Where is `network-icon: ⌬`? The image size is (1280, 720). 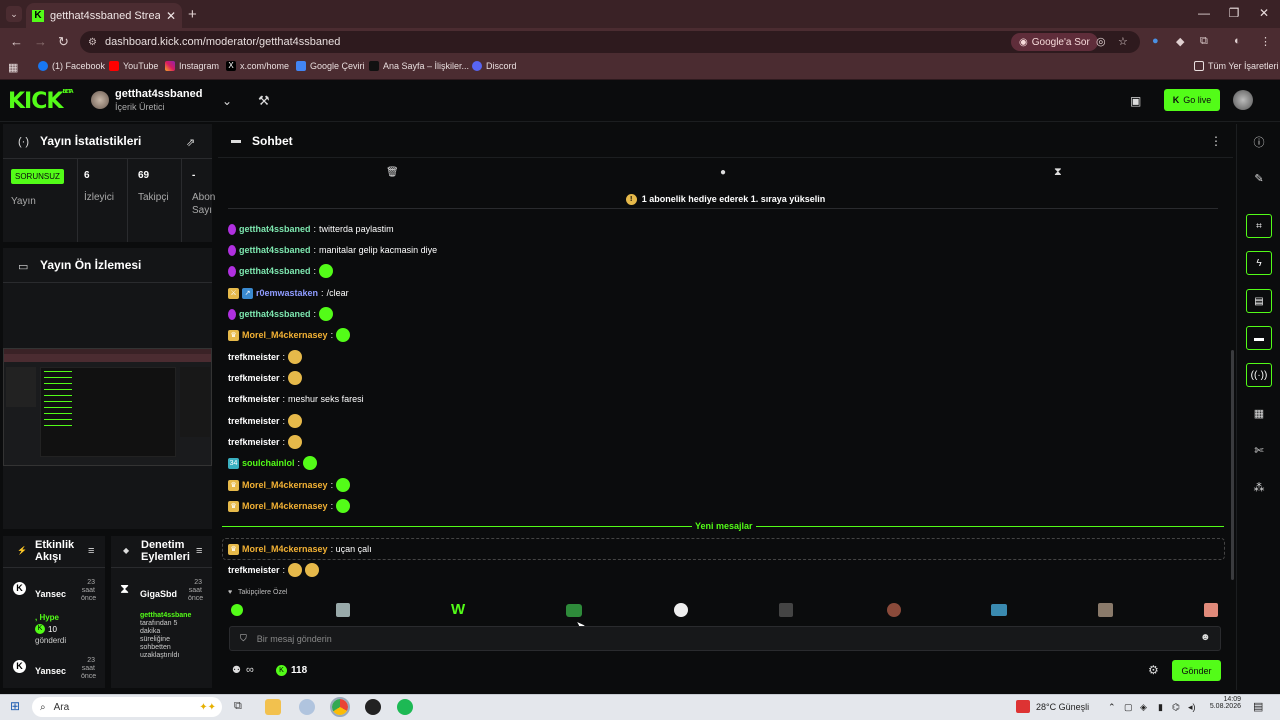
network-icon: ⌬ is located at coordinates (1176, 707).